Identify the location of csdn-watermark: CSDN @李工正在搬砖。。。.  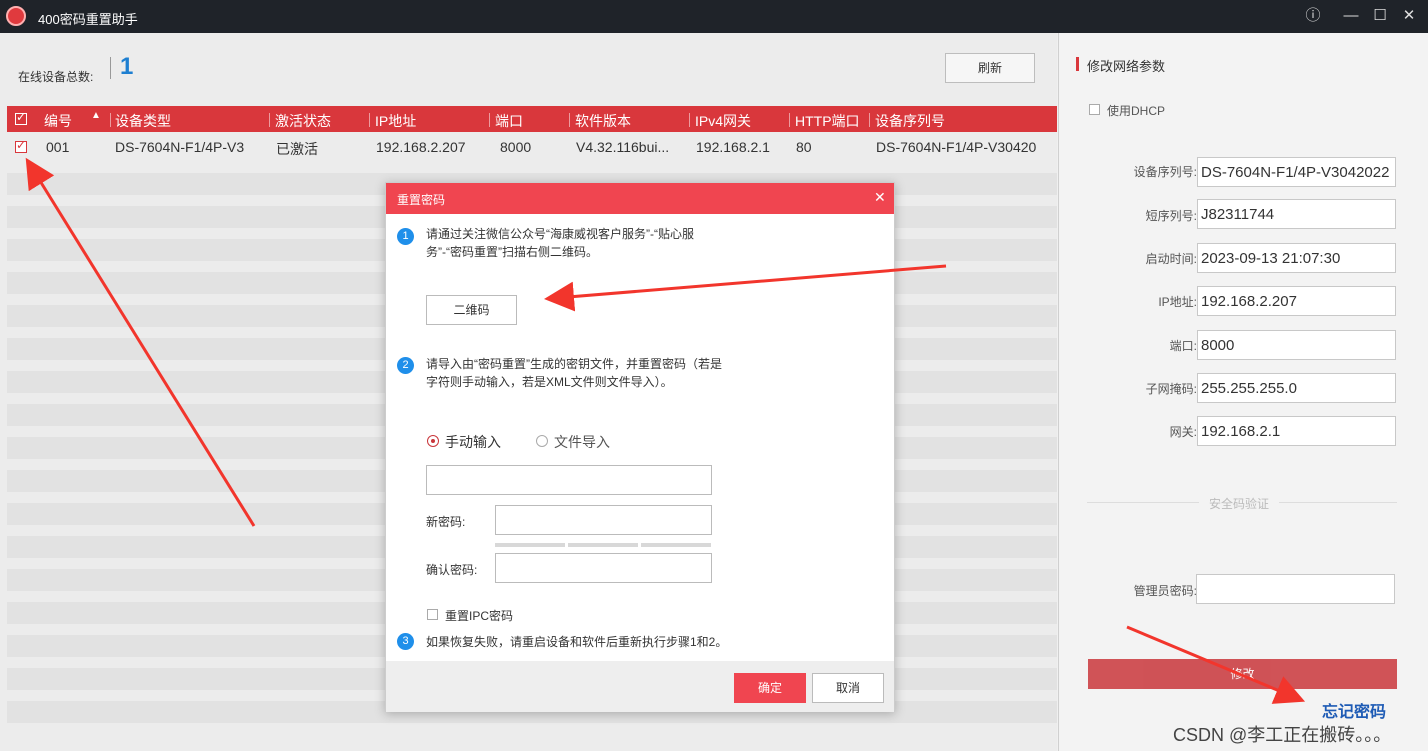
(1282, 735).